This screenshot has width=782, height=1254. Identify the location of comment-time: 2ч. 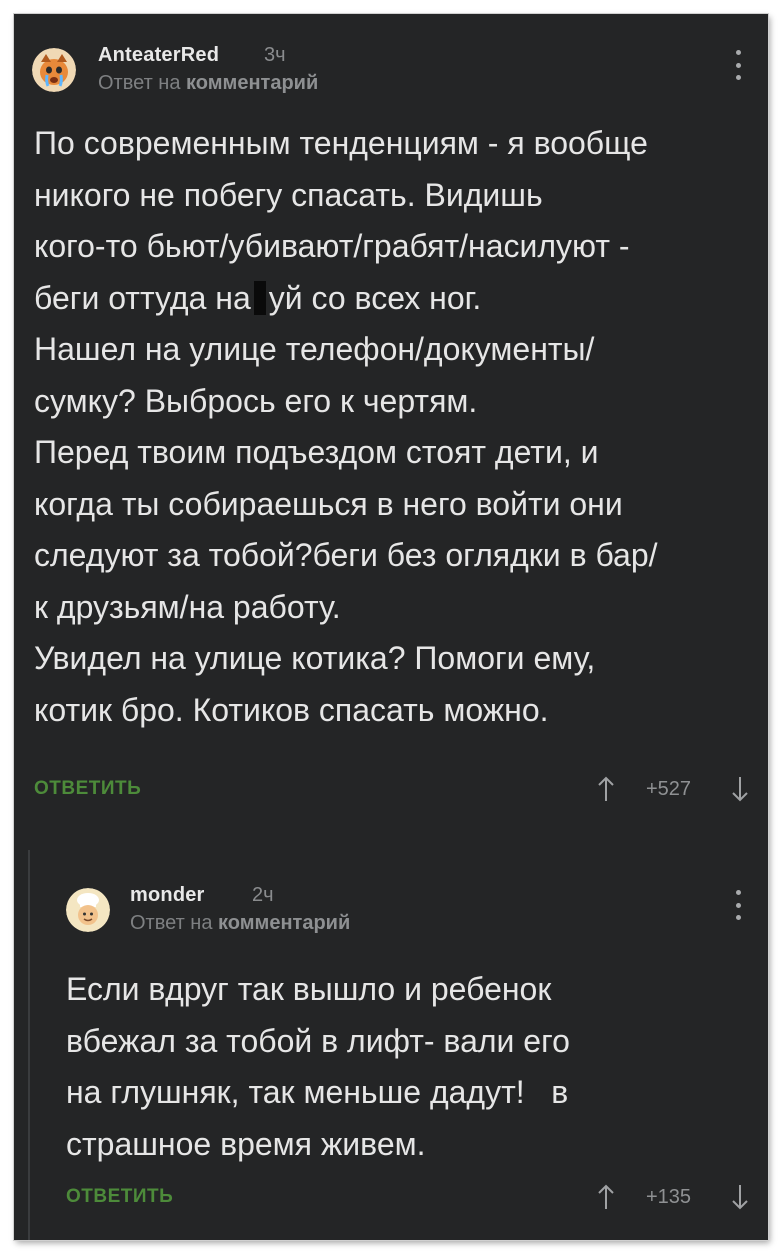
(263, 895).